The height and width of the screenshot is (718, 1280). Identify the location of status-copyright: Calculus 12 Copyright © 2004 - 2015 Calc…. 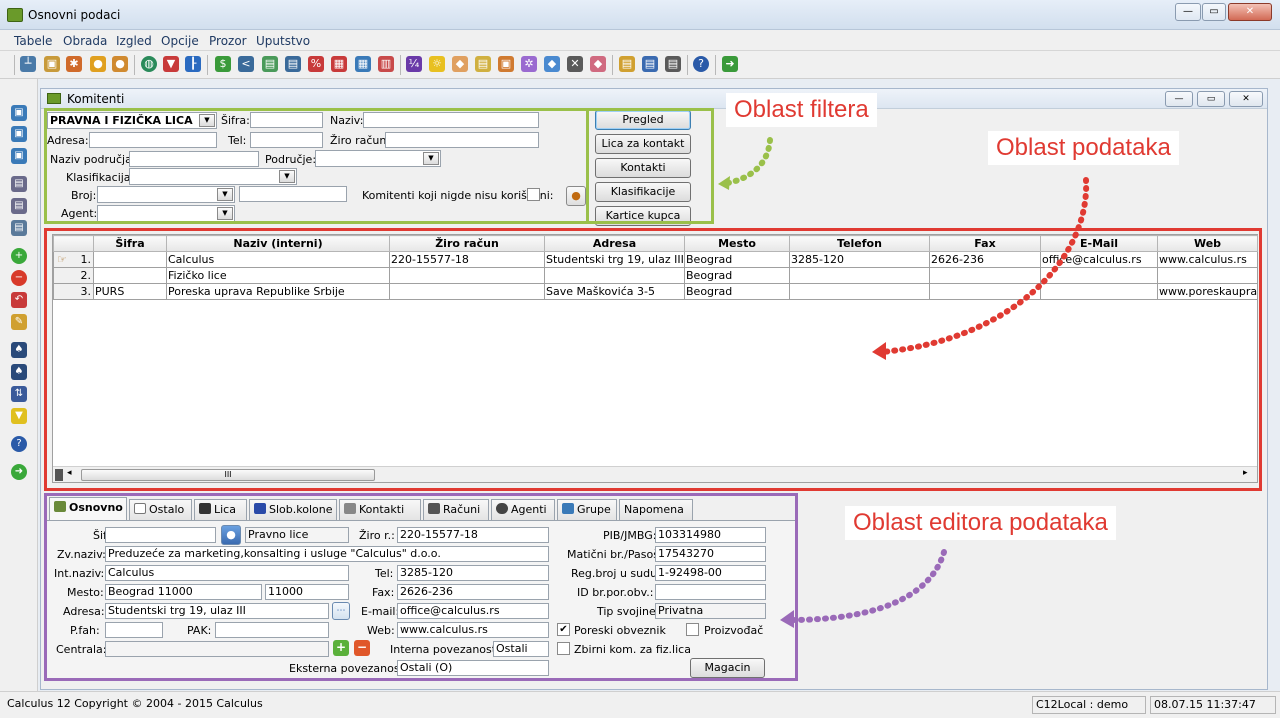
(517, 705).